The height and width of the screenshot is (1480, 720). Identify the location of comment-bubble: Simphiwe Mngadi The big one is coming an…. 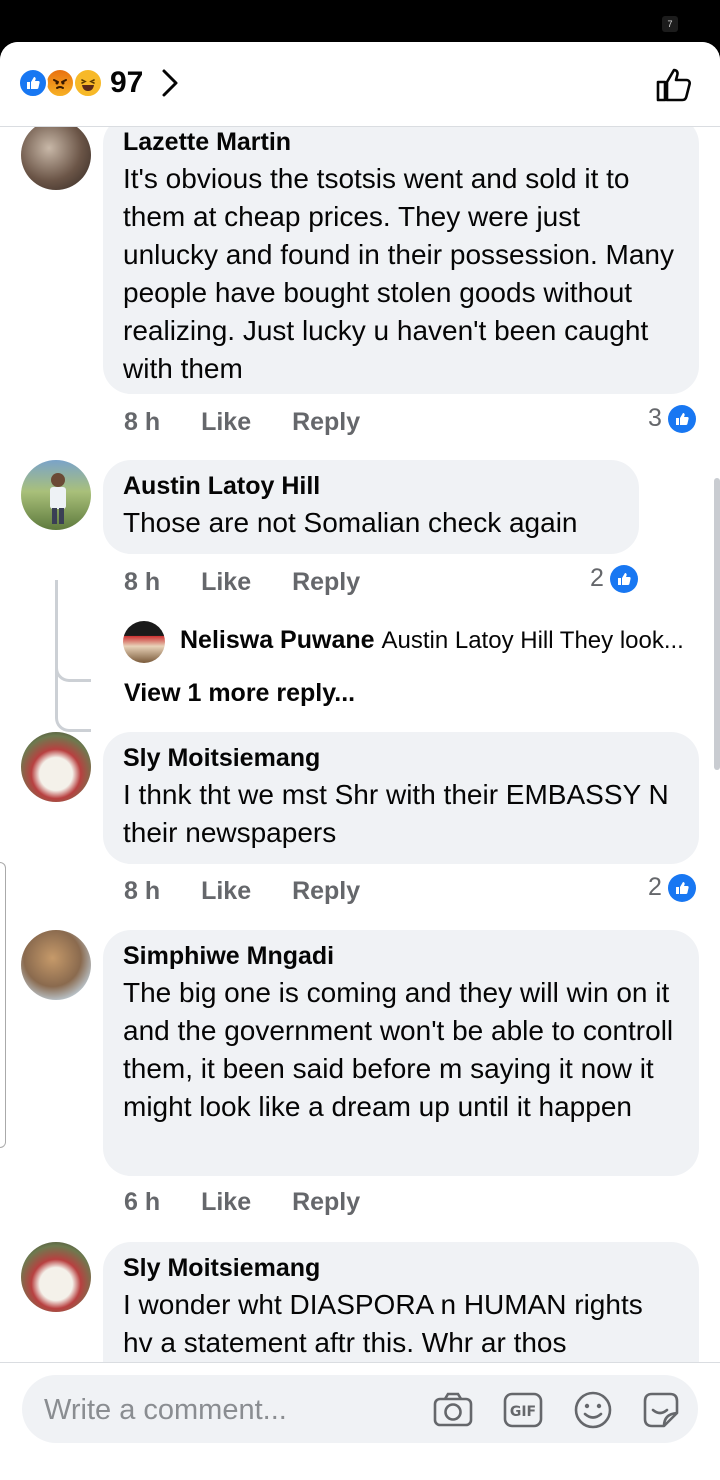
(401, 1053).